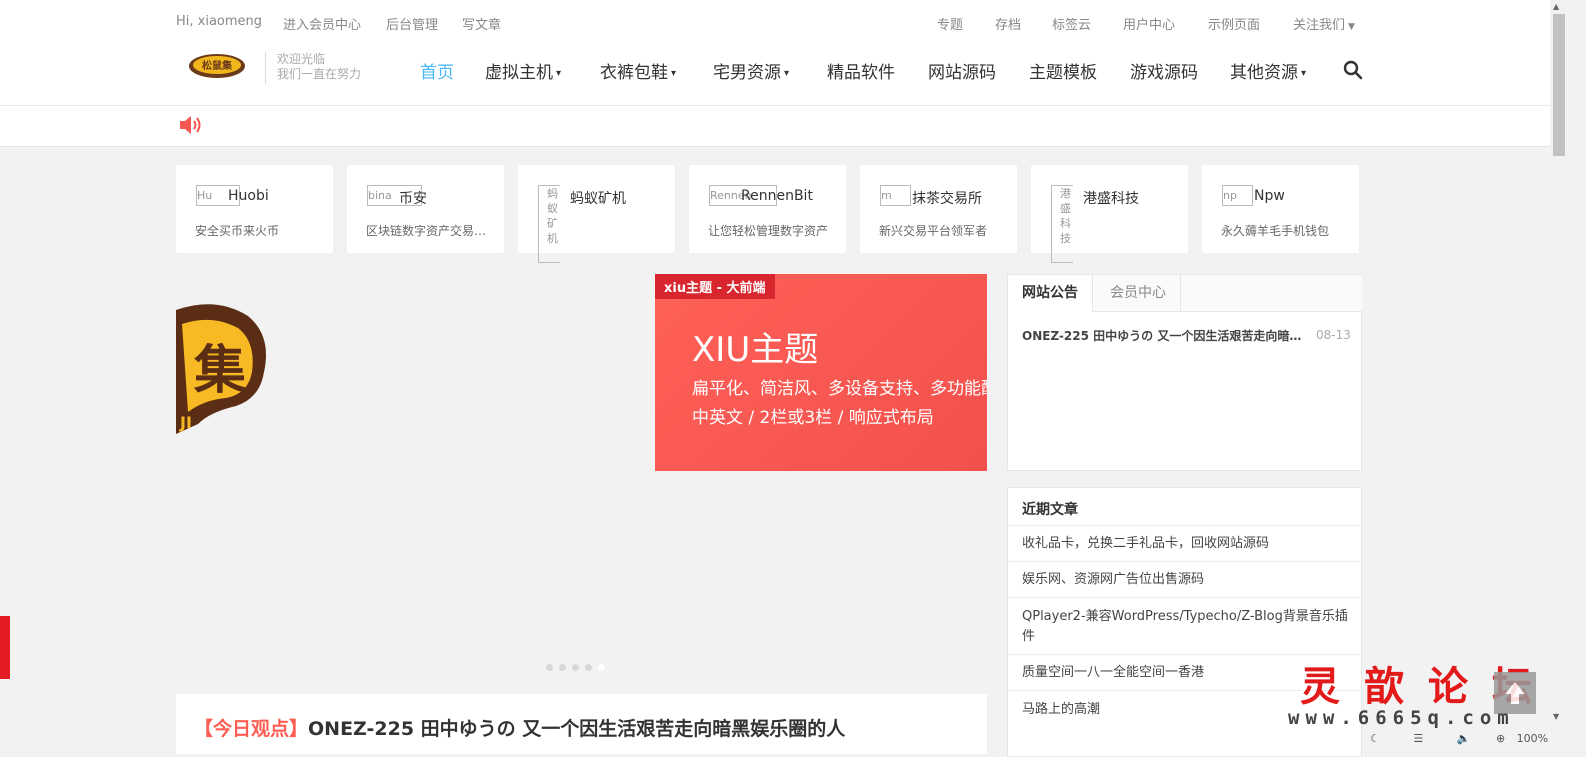 This screenshot has height=757, width=1586. What do you see at coordinates (1109, 214) in the screenshot?
I see `link-card: 港盛科技 港盛科技` at bounding box center [1109, 214].